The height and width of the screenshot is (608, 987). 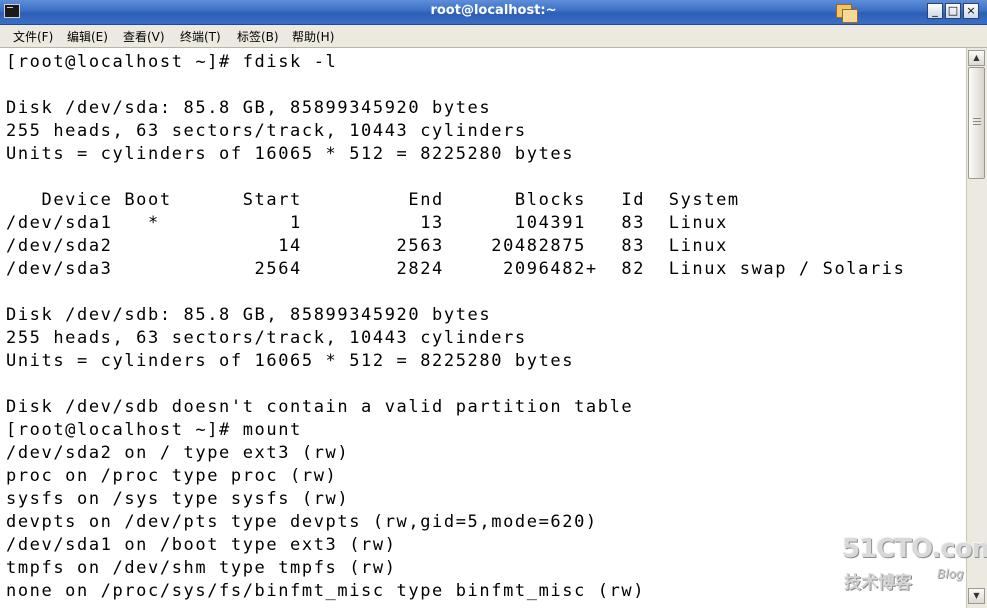 I want to click on watermark-subtitle: 技术博客, so click(x=878, y=583).